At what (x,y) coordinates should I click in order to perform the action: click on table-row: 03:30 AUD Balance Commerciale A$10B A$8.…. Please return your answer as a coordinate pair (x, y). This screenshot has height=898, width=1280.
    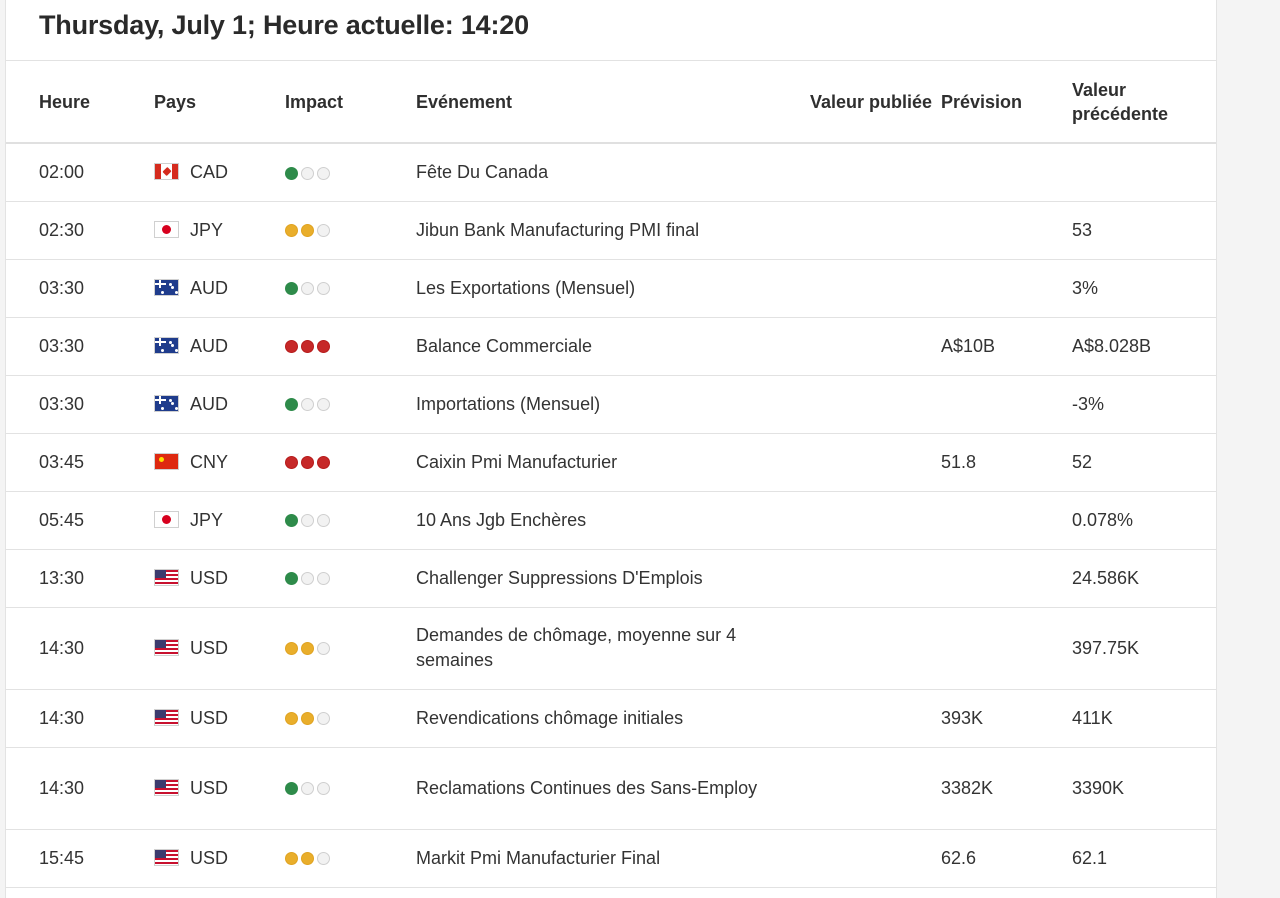
    Looking at the image, I should click on (611, 346).